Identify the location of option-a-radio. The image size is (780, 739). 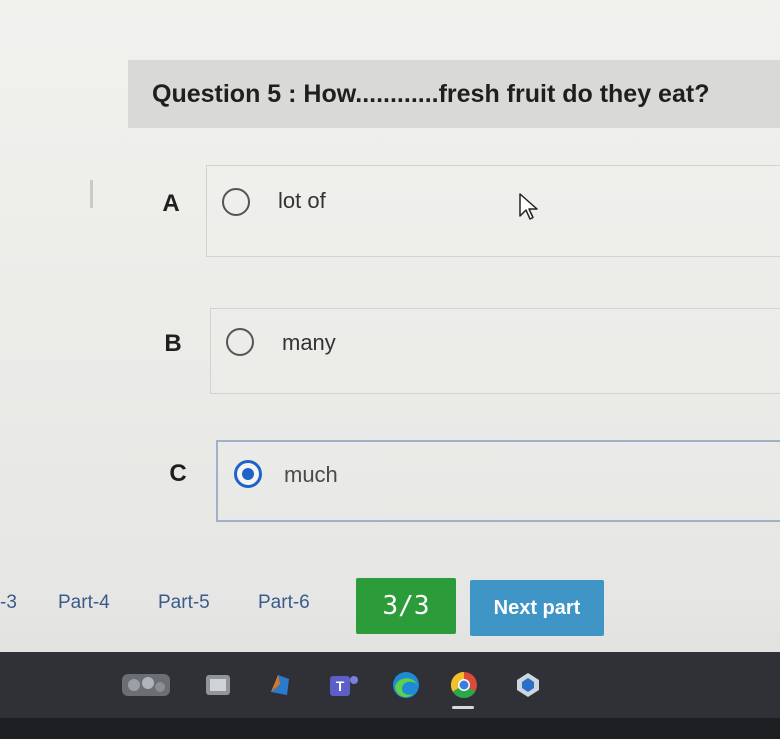
(236, 202).